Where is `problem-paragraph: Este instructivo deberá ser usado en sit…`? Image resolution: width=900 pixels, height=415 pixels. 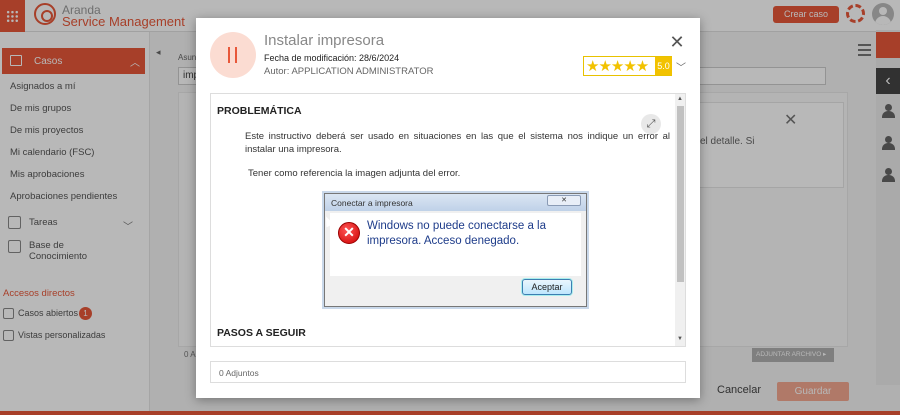 problem-paragraph: Este instructivo deberá ser usado en sit… is located at coordinates (457, 143).